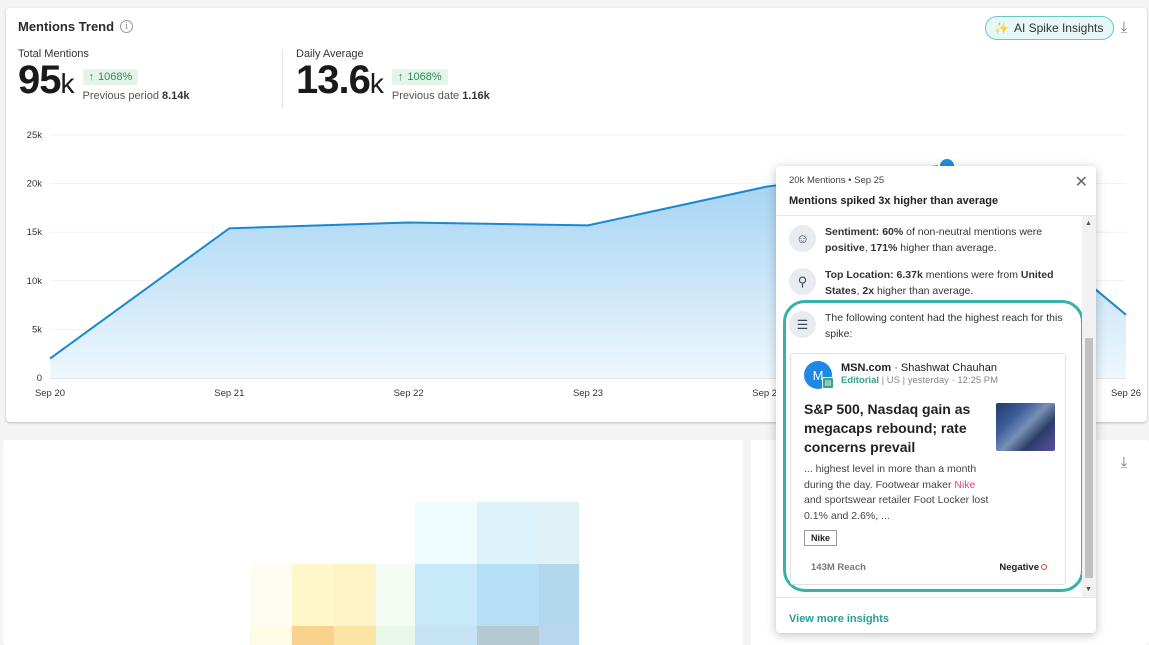  What do you see at coordinates (1081, 182) in the screenshot?
I see `close-icon: ✕` at bounding box center [1081, 182].